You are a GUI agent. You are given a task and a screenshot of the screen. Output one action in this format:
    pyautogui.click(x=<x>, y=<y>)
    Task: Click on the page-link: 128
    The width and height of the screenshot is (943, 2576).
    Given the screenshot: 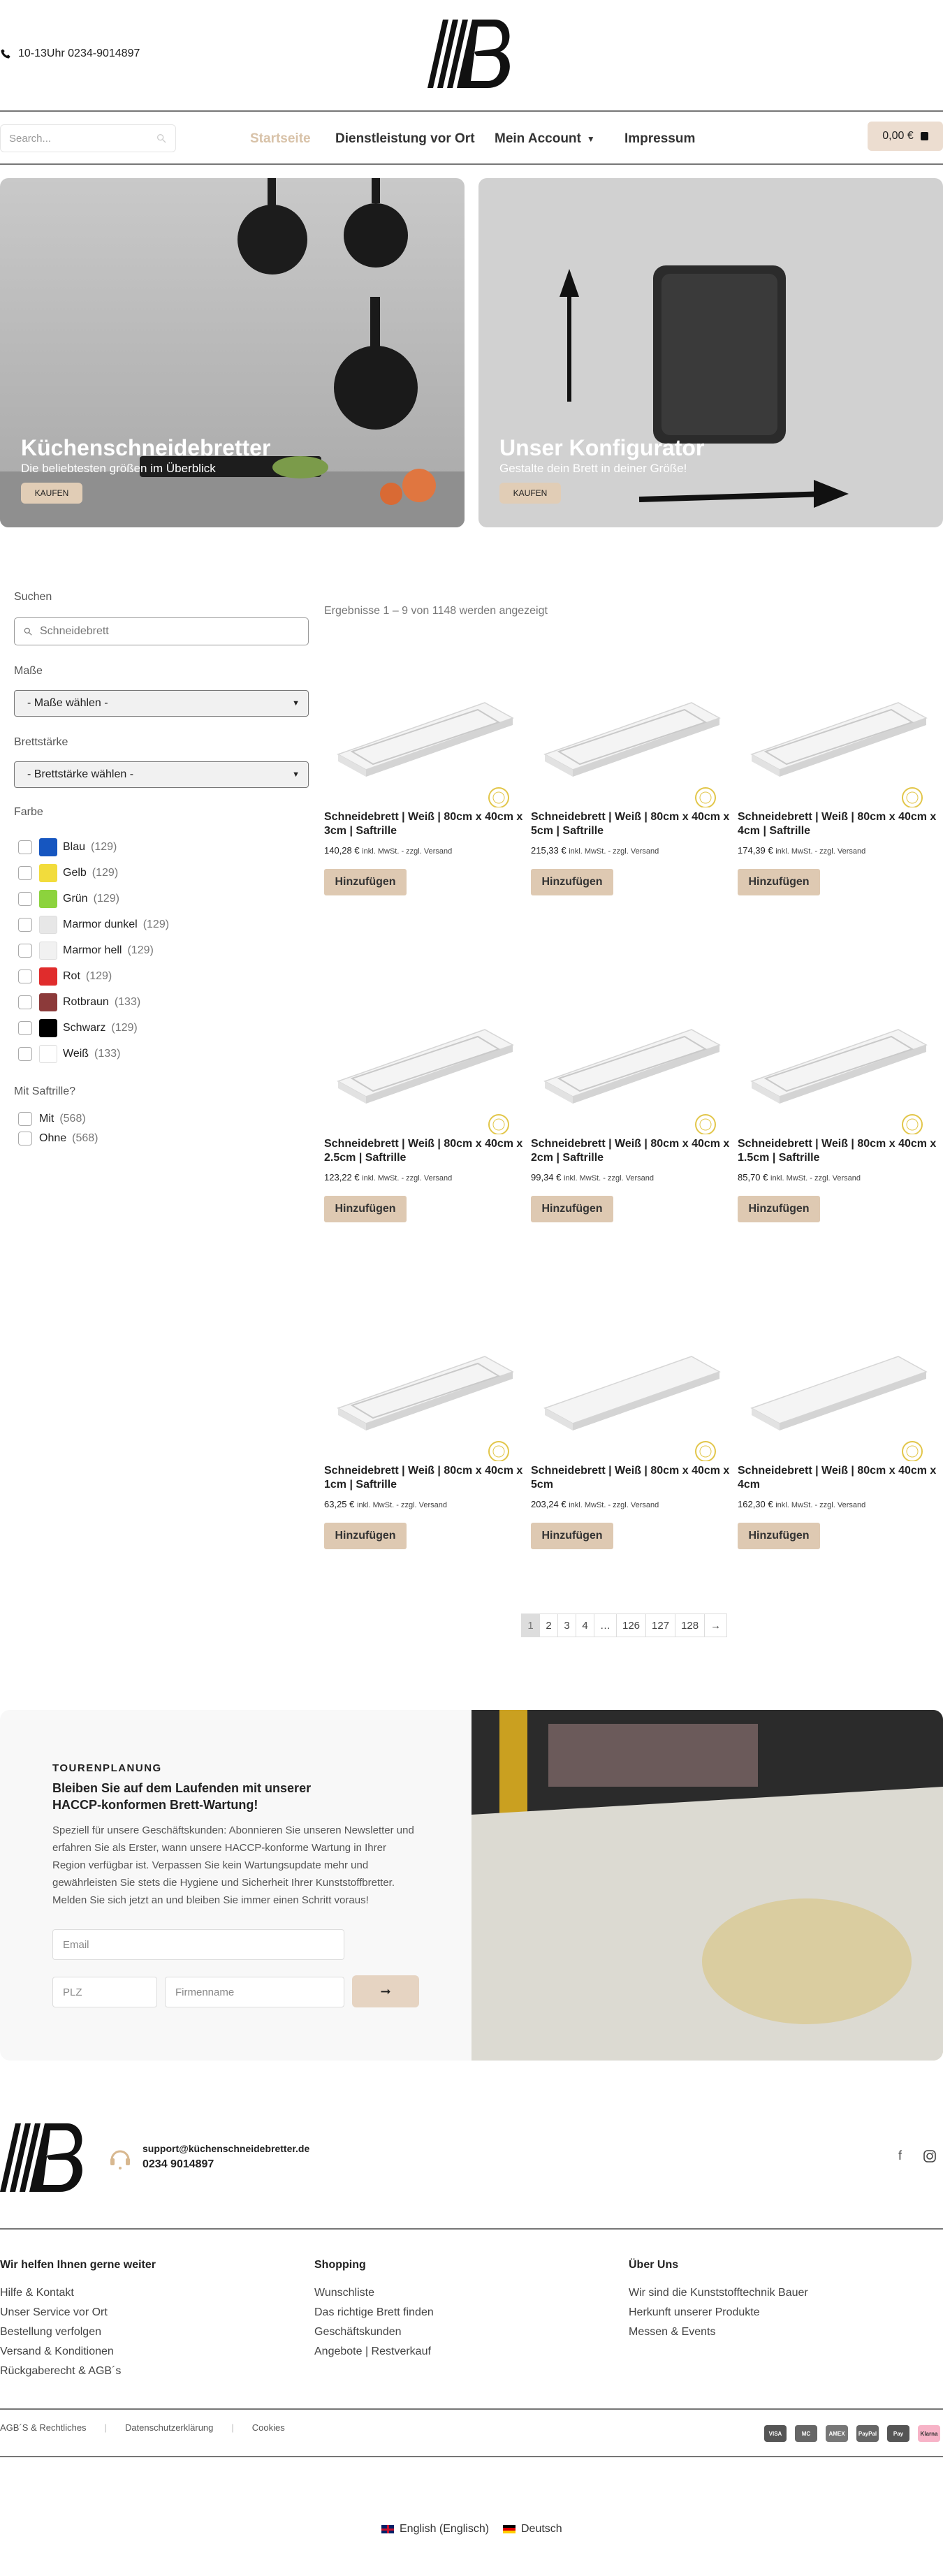 What is the action you would take?
    pyautogui.click(x=690, y=1625)
    